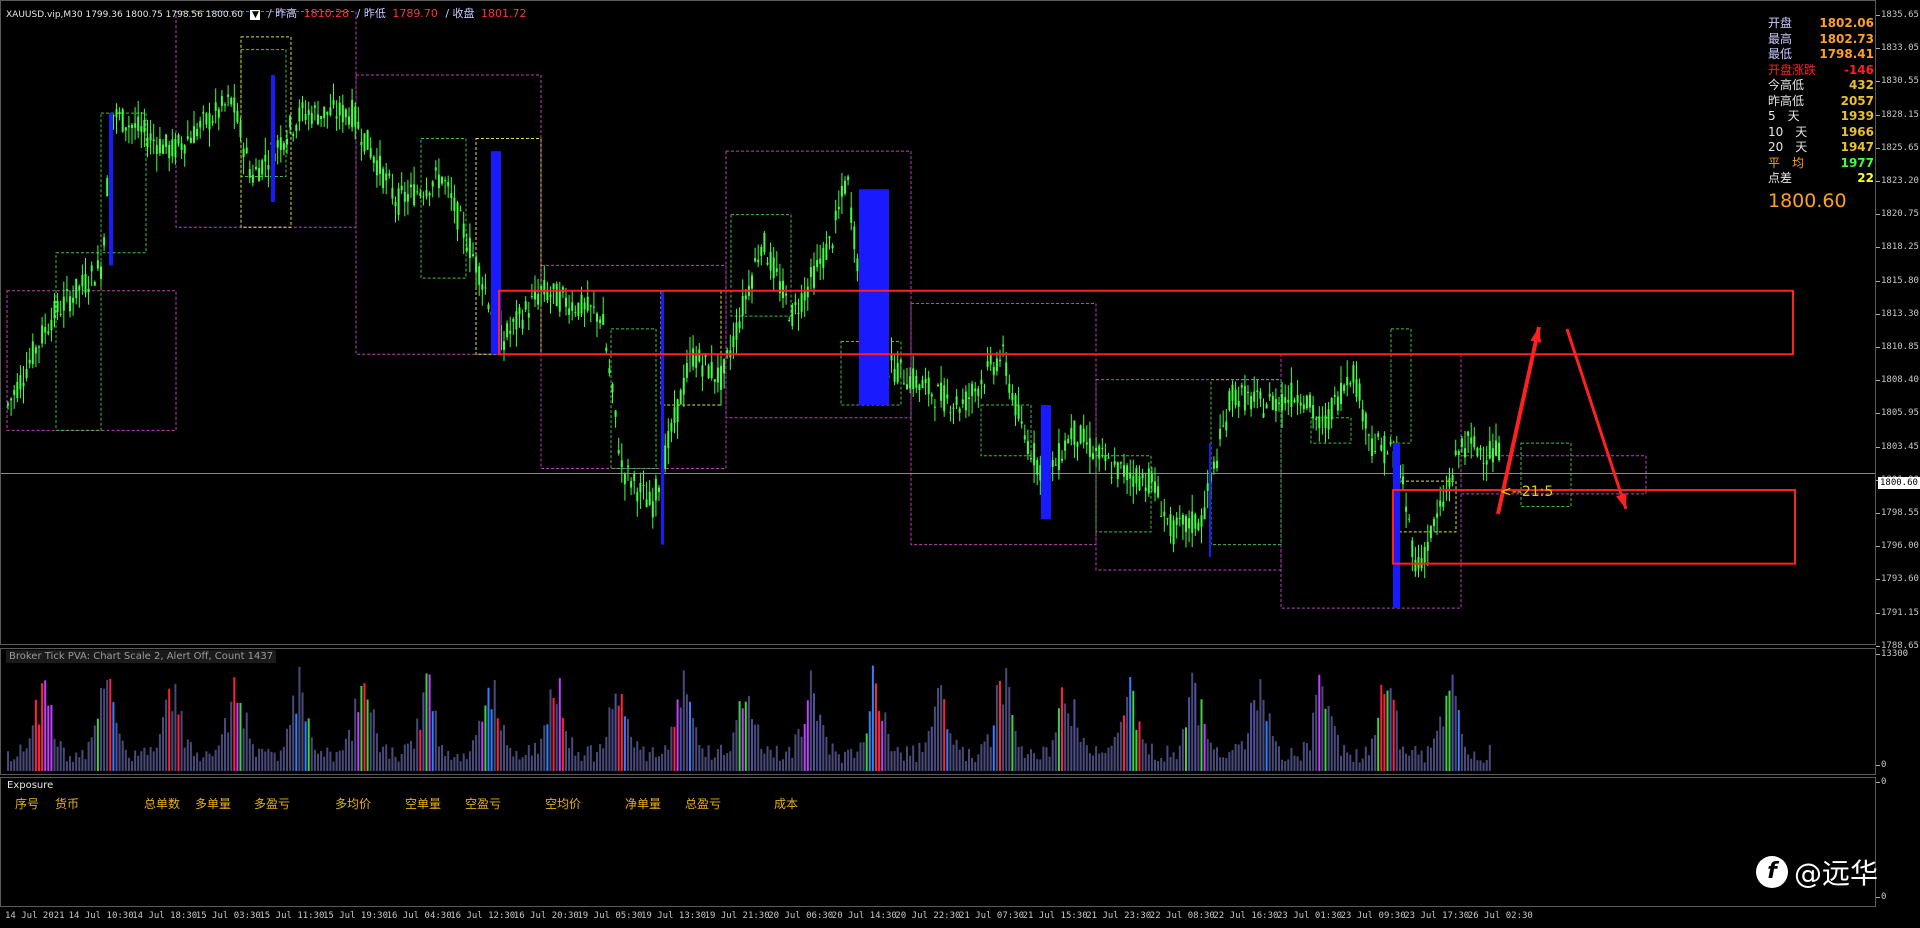  What do you see at coordinates (423, 804) in the screenshot?
I see `exposure-column-header: 空单量` at bounding box center [423, 804].